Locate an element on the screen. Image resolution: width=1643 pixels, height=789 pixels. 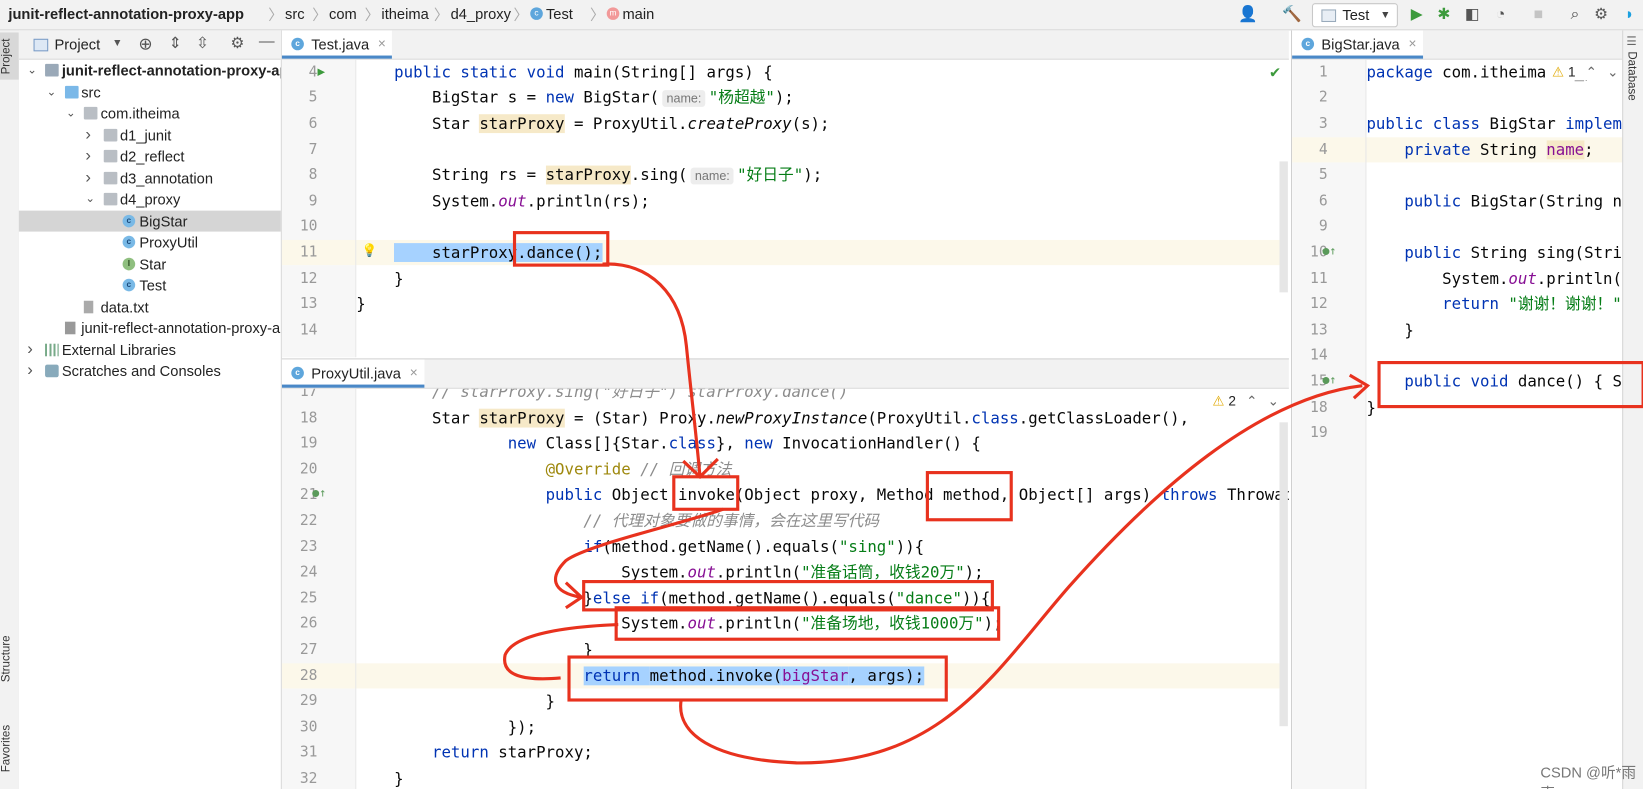
tab-proxyutil-java: c ProxyUtil.java × is located at coordinates (352, 373).